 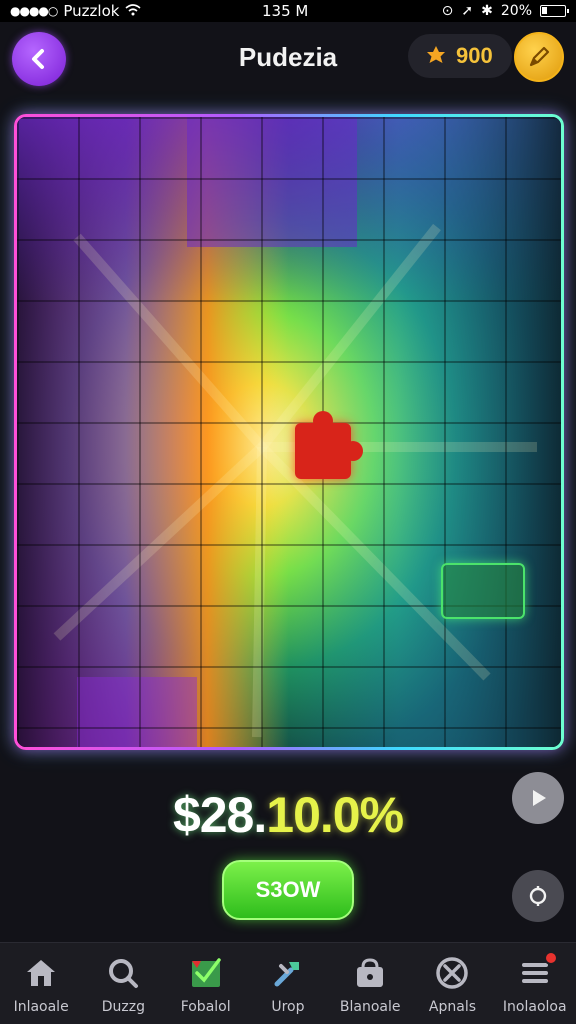 I want to click on status-time: 135 M, so click(x=285, y=11).